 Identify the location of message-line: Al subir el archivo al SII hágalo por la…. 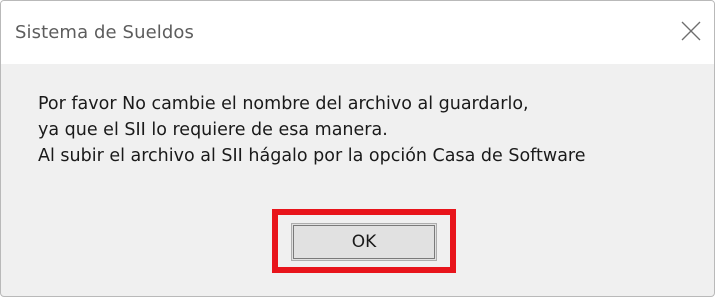
(312, 156).